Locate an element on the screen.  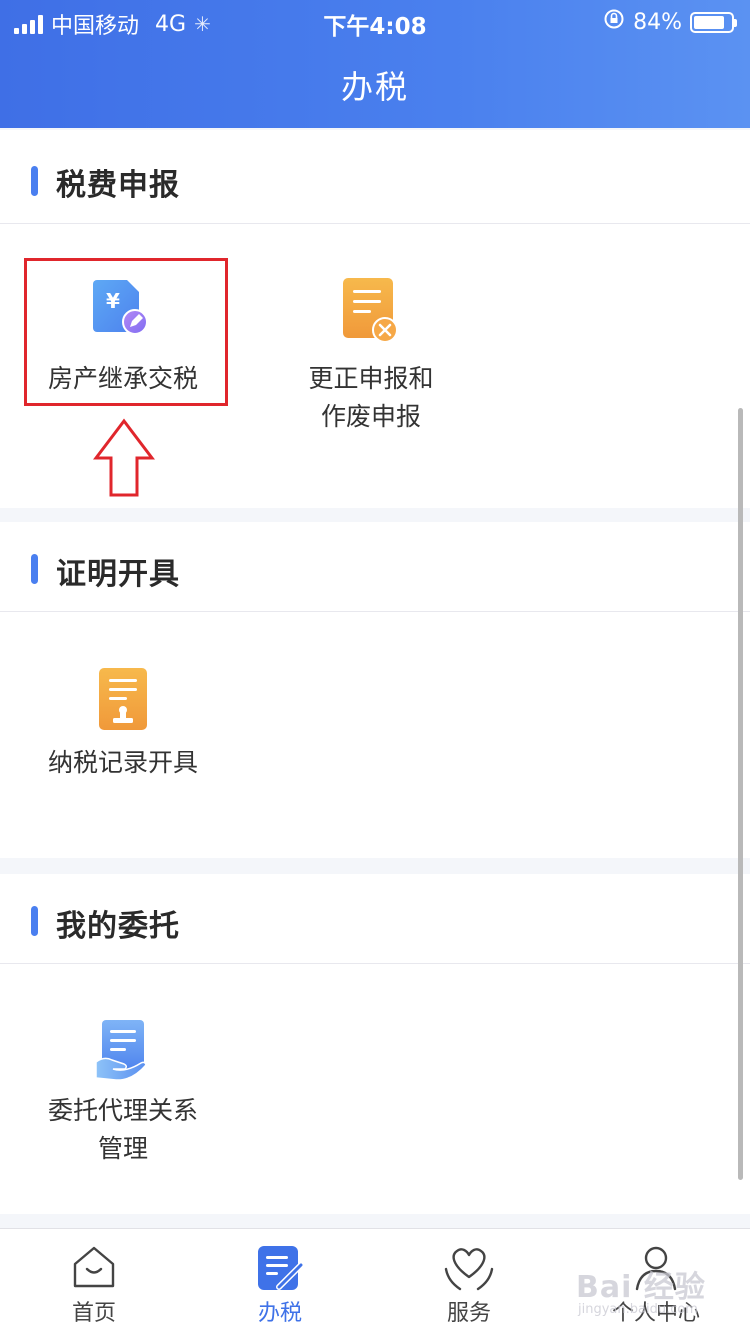
section-title: 我的委托 is located at coordinates (118, 926).